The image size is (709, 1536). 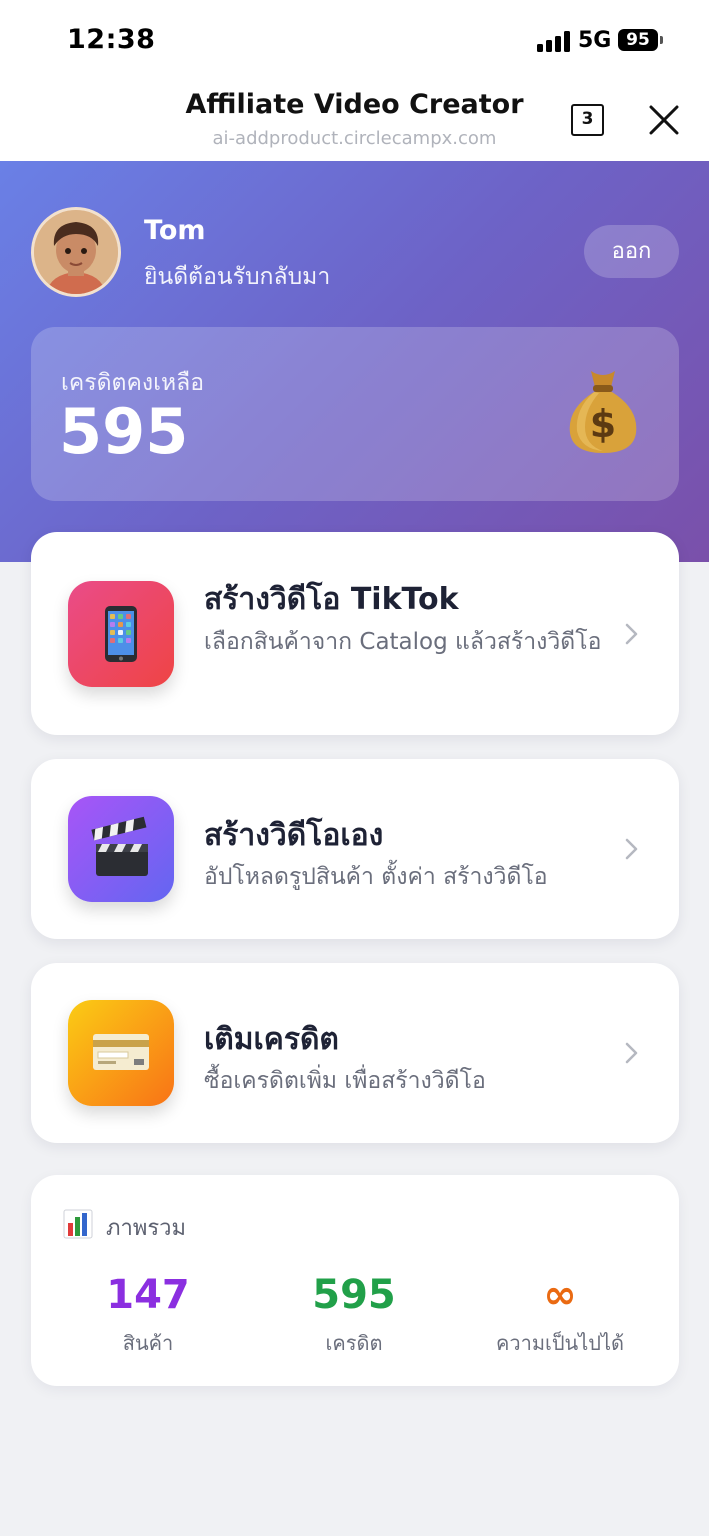 What do you see at coordinates (560, 1343) in the screenshot?
I see `stat-label: ความเป็นไปได้` at bounding box center [560, 1343].